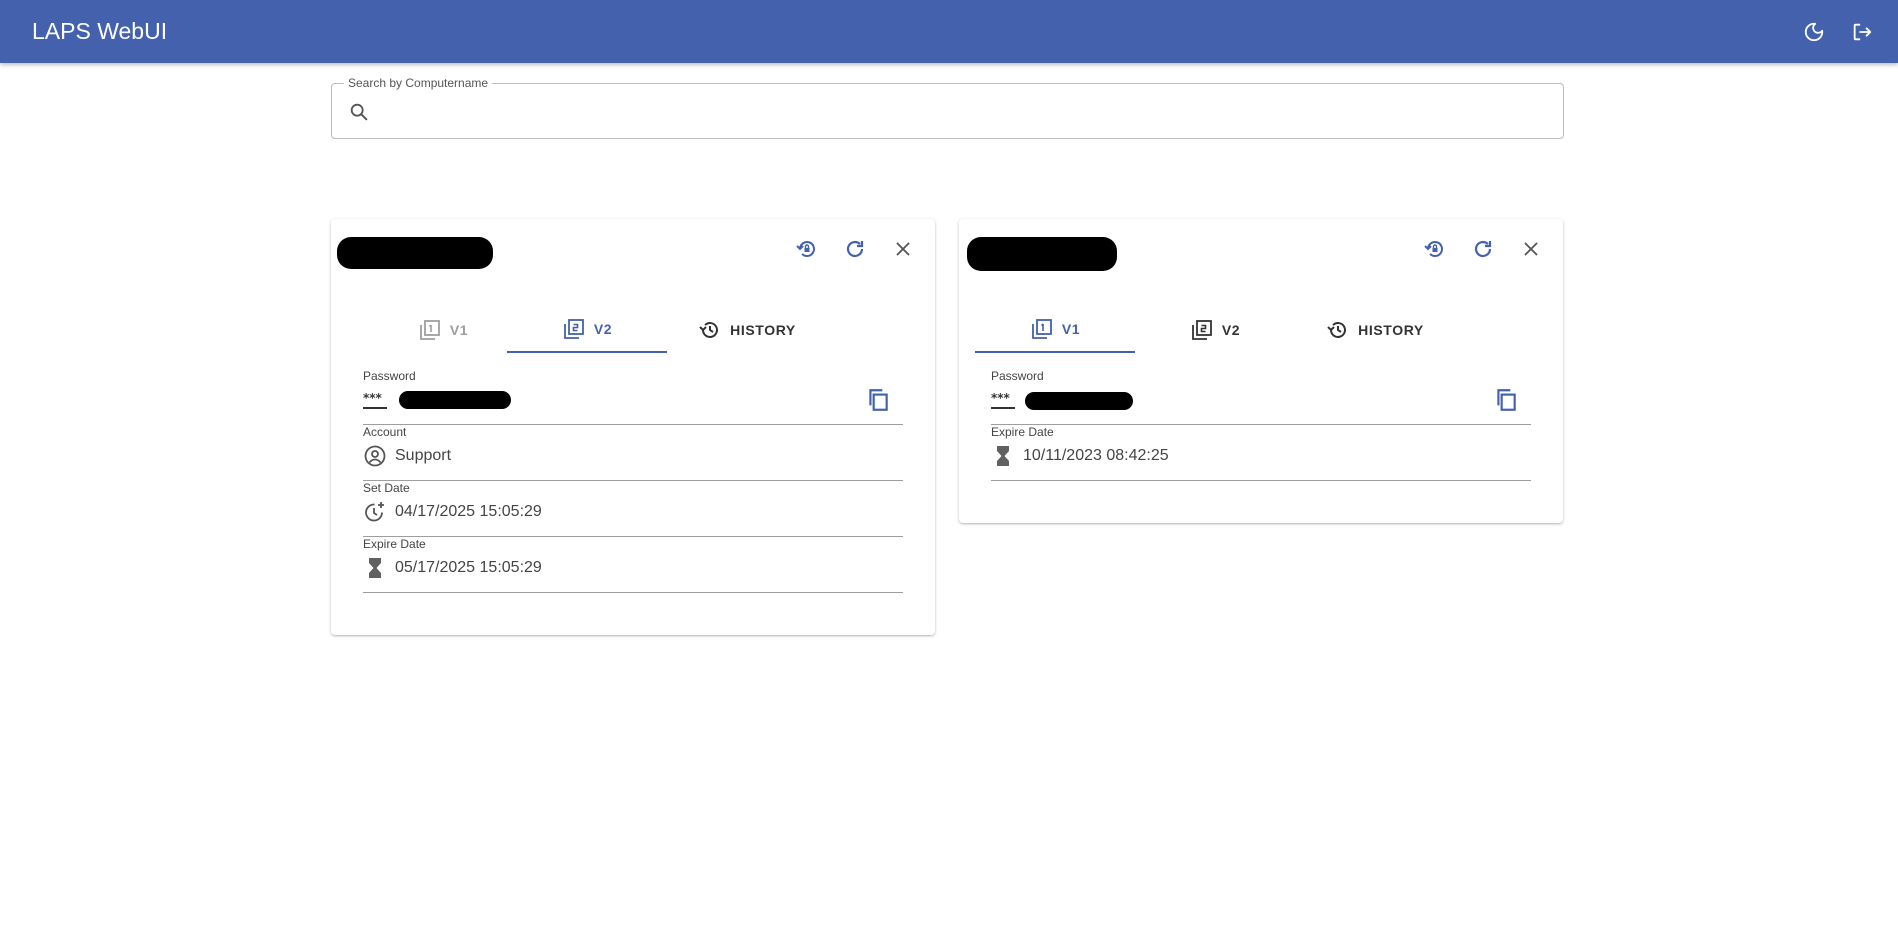 Image resolution: width=1898 pixels, height=933 pixels. Describe the element at coordinates (468, 567) in the screenshot. I see `expire-date-value: 05/17/2025 15:05:29` at that location.